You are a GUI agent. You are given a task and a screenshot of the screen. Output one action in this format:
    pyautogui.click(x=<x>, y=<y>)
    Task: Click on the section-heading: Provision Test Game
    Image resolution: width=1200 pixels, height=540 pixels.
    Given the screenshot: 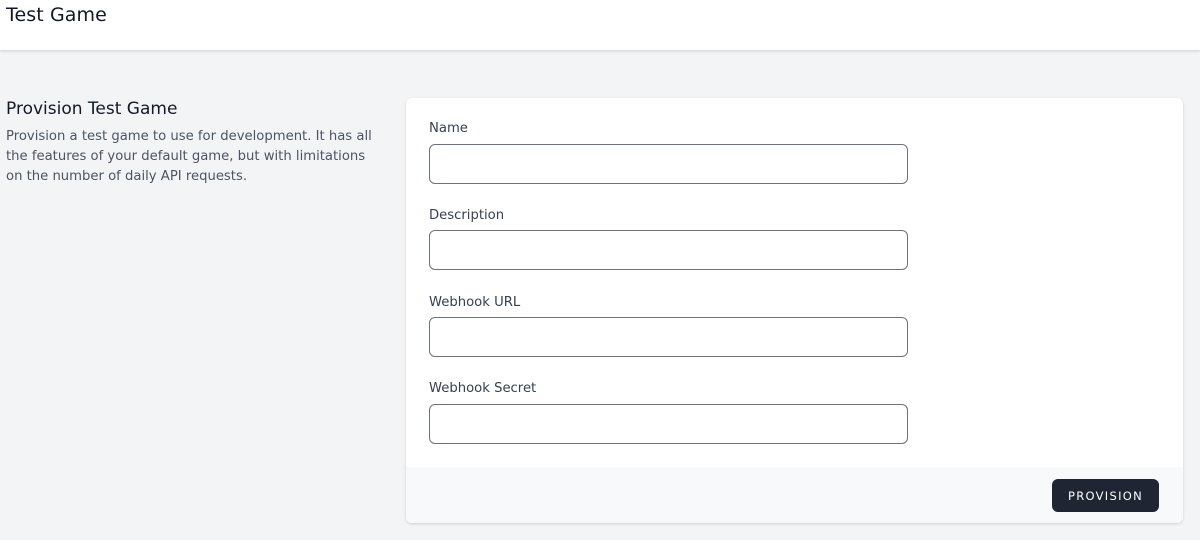 What is the action you would take?
    pyautogui.click(x=92, y=109)
    